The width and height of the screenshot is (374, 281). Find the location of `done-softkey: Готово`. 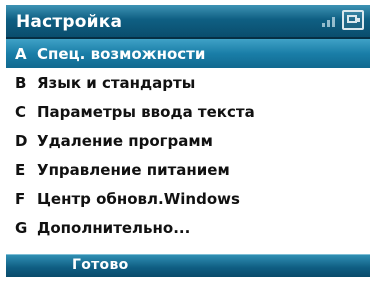

done-softkey: Готово is located at coordinates (100, 265).